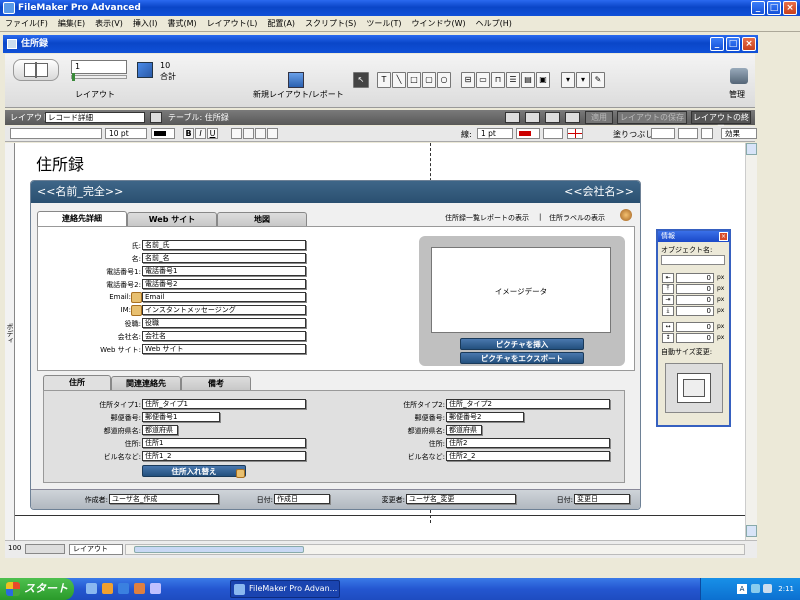 The image size is (800, 600). What do you see at coordinates (575, 133) in the screenshot?
I see `border-icon` at bounding box center [575, 133].